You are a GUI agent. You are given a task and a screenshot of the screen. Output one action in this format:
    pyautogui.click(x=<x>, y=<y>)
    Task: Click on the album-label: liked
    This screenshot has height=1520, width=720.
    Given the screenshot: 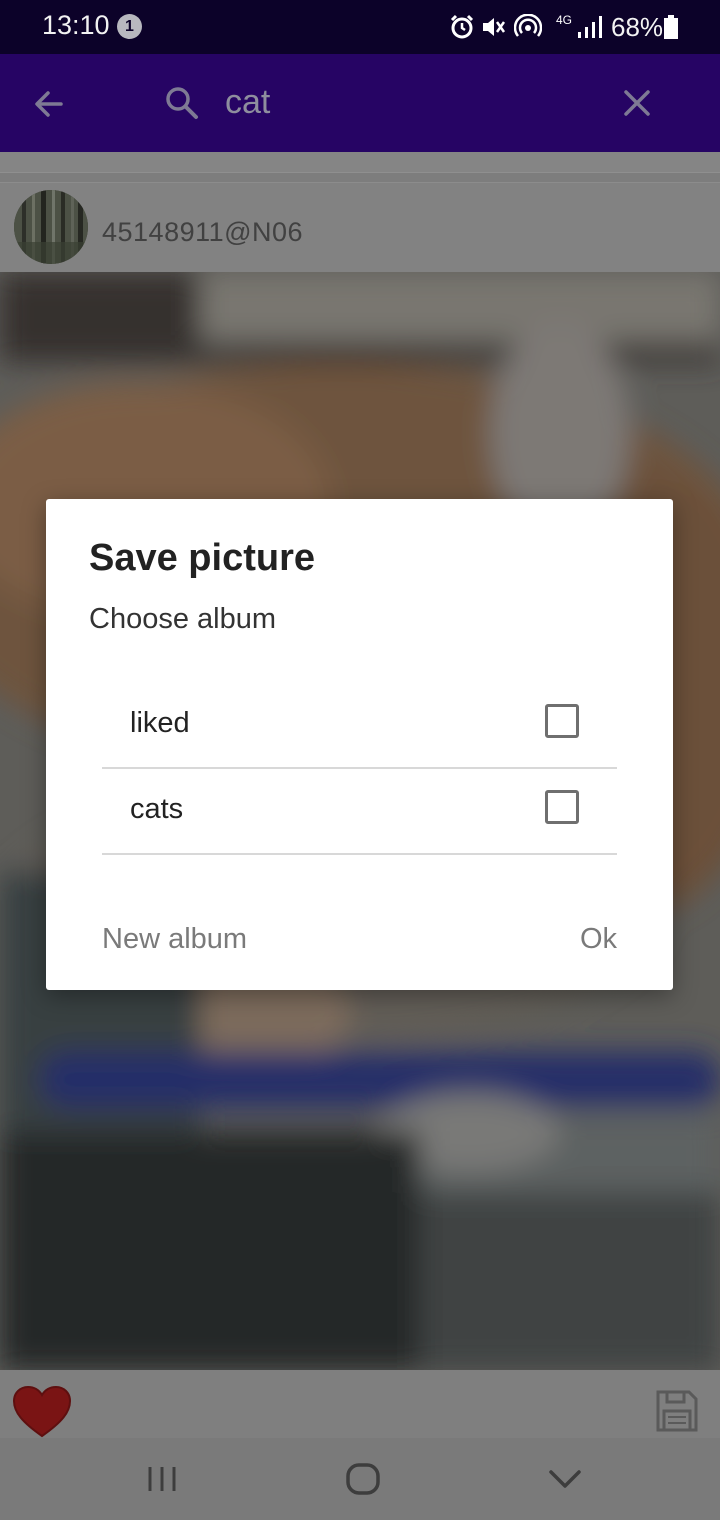 What is the action you would take?
    pyautogui.click(x=160, y=723)
    